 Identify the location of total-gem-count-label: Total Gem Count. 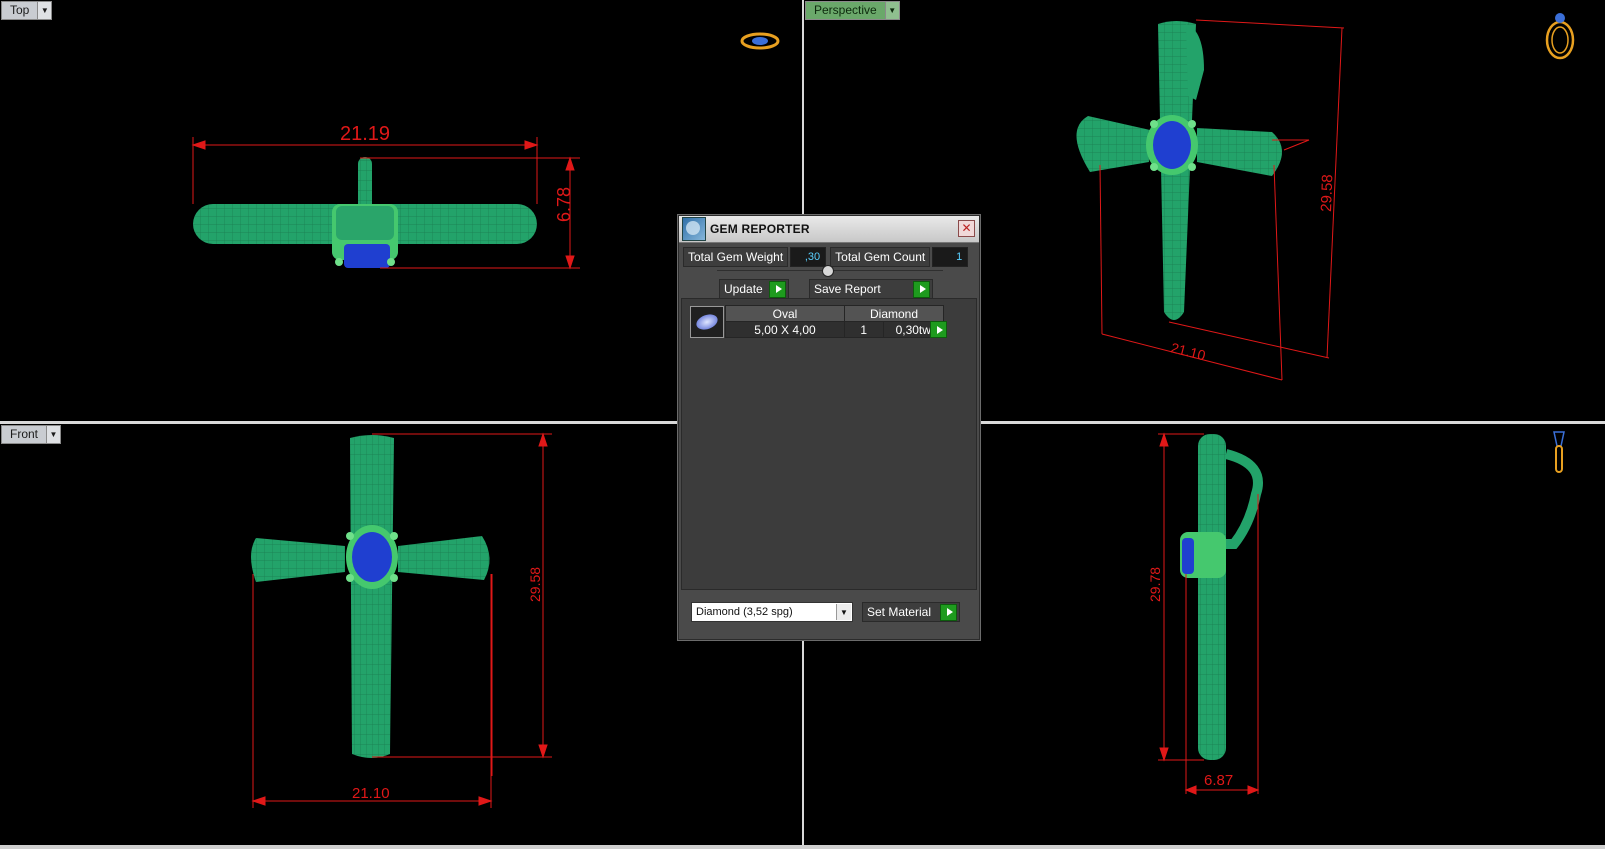
(880, 257).